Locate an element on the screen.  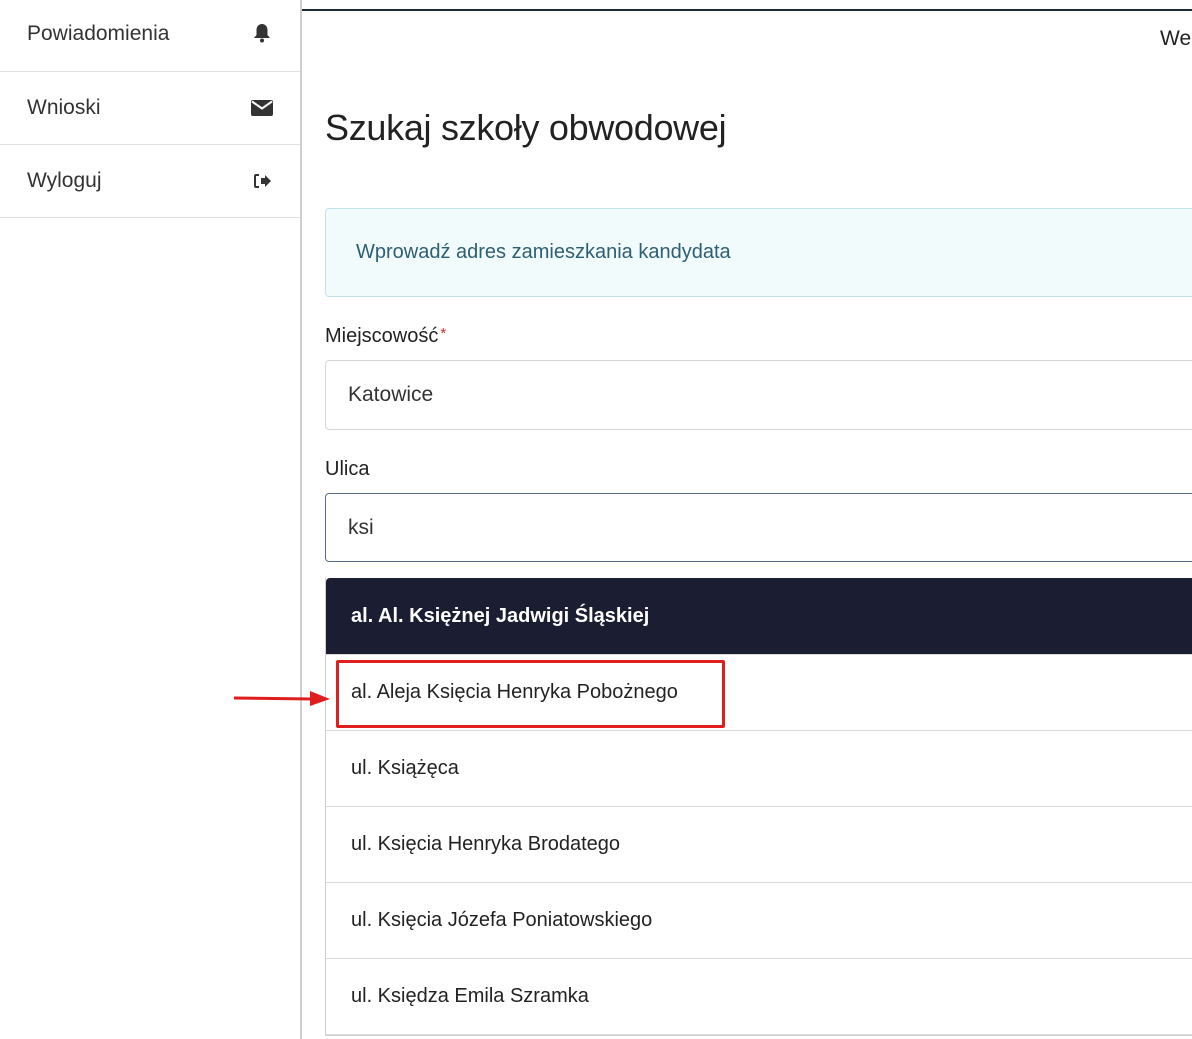
suggestion-option: al. Al. Księżnej Jadwigi Śląskiej is located at coordinates (759, 616).